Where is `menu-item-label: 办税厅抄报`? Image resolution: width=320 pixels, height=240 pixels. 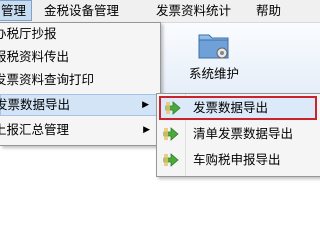
menu-item-label: 办税厅抄报 is located at coordinates (28, 33).